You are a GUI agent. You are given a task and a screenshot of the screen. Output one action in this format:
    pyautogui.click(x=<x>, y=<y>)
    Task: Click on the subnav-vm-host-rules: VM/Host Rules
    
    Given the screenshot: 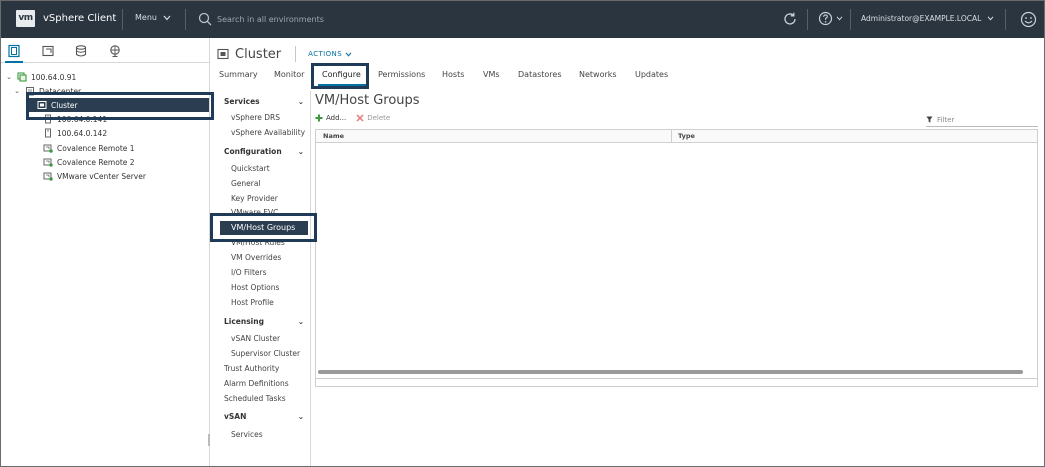 What is the action you would take?
    pyautogui.click(x=258, y=242)
    